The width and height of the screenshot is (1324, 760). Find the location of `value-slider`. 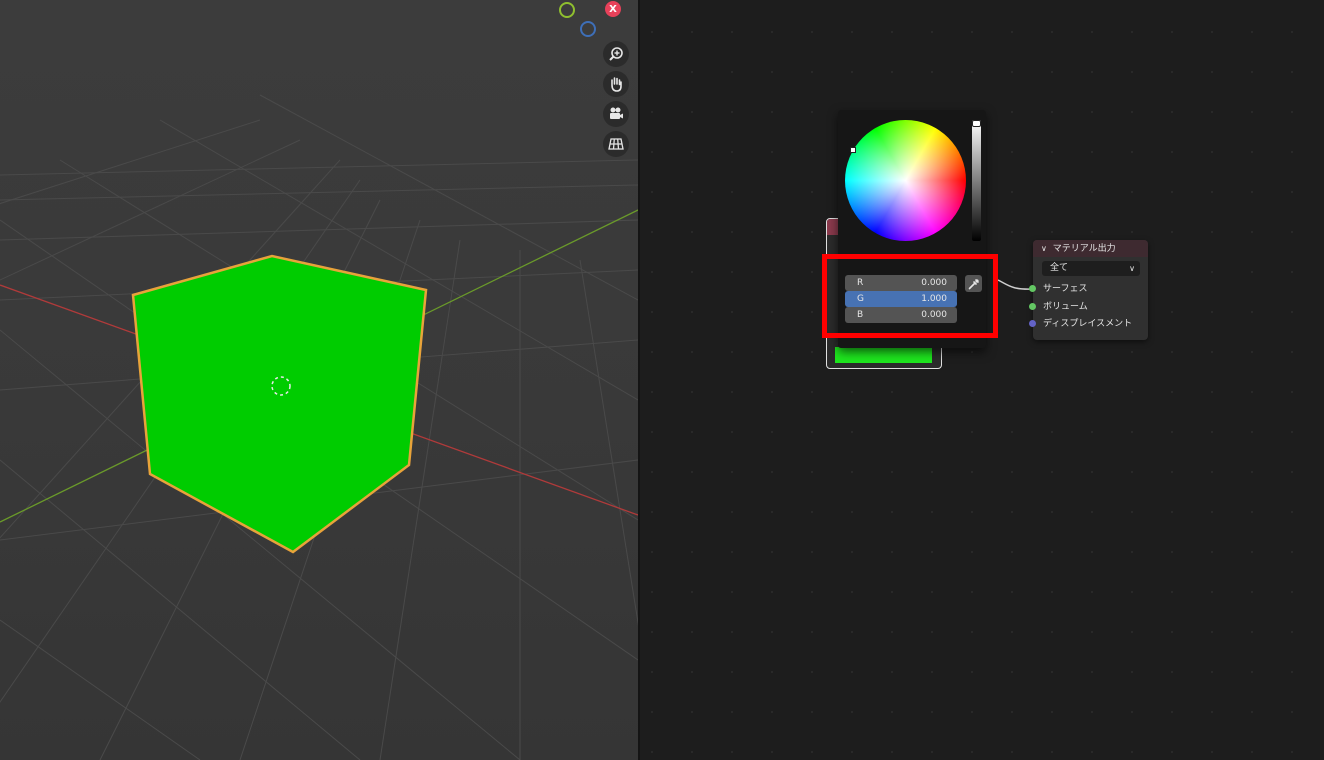

value-slider is located at coordinates (976, 180).